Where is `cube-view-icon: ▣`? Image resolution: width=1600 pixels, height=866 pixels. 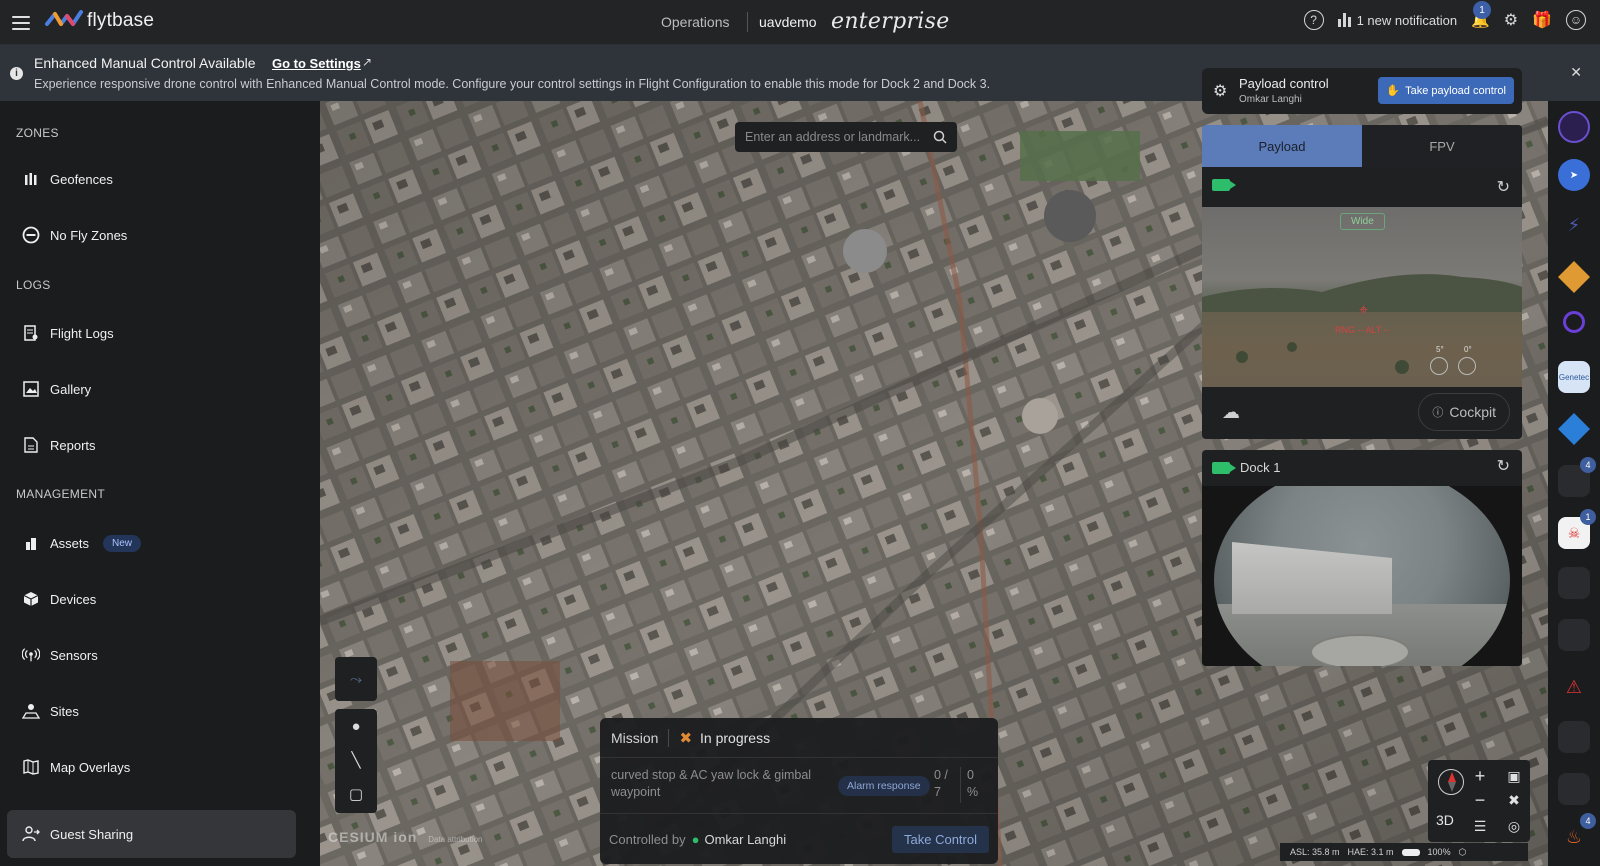 cube-view-icon: ▣ is located at coordinates (1514, 776).